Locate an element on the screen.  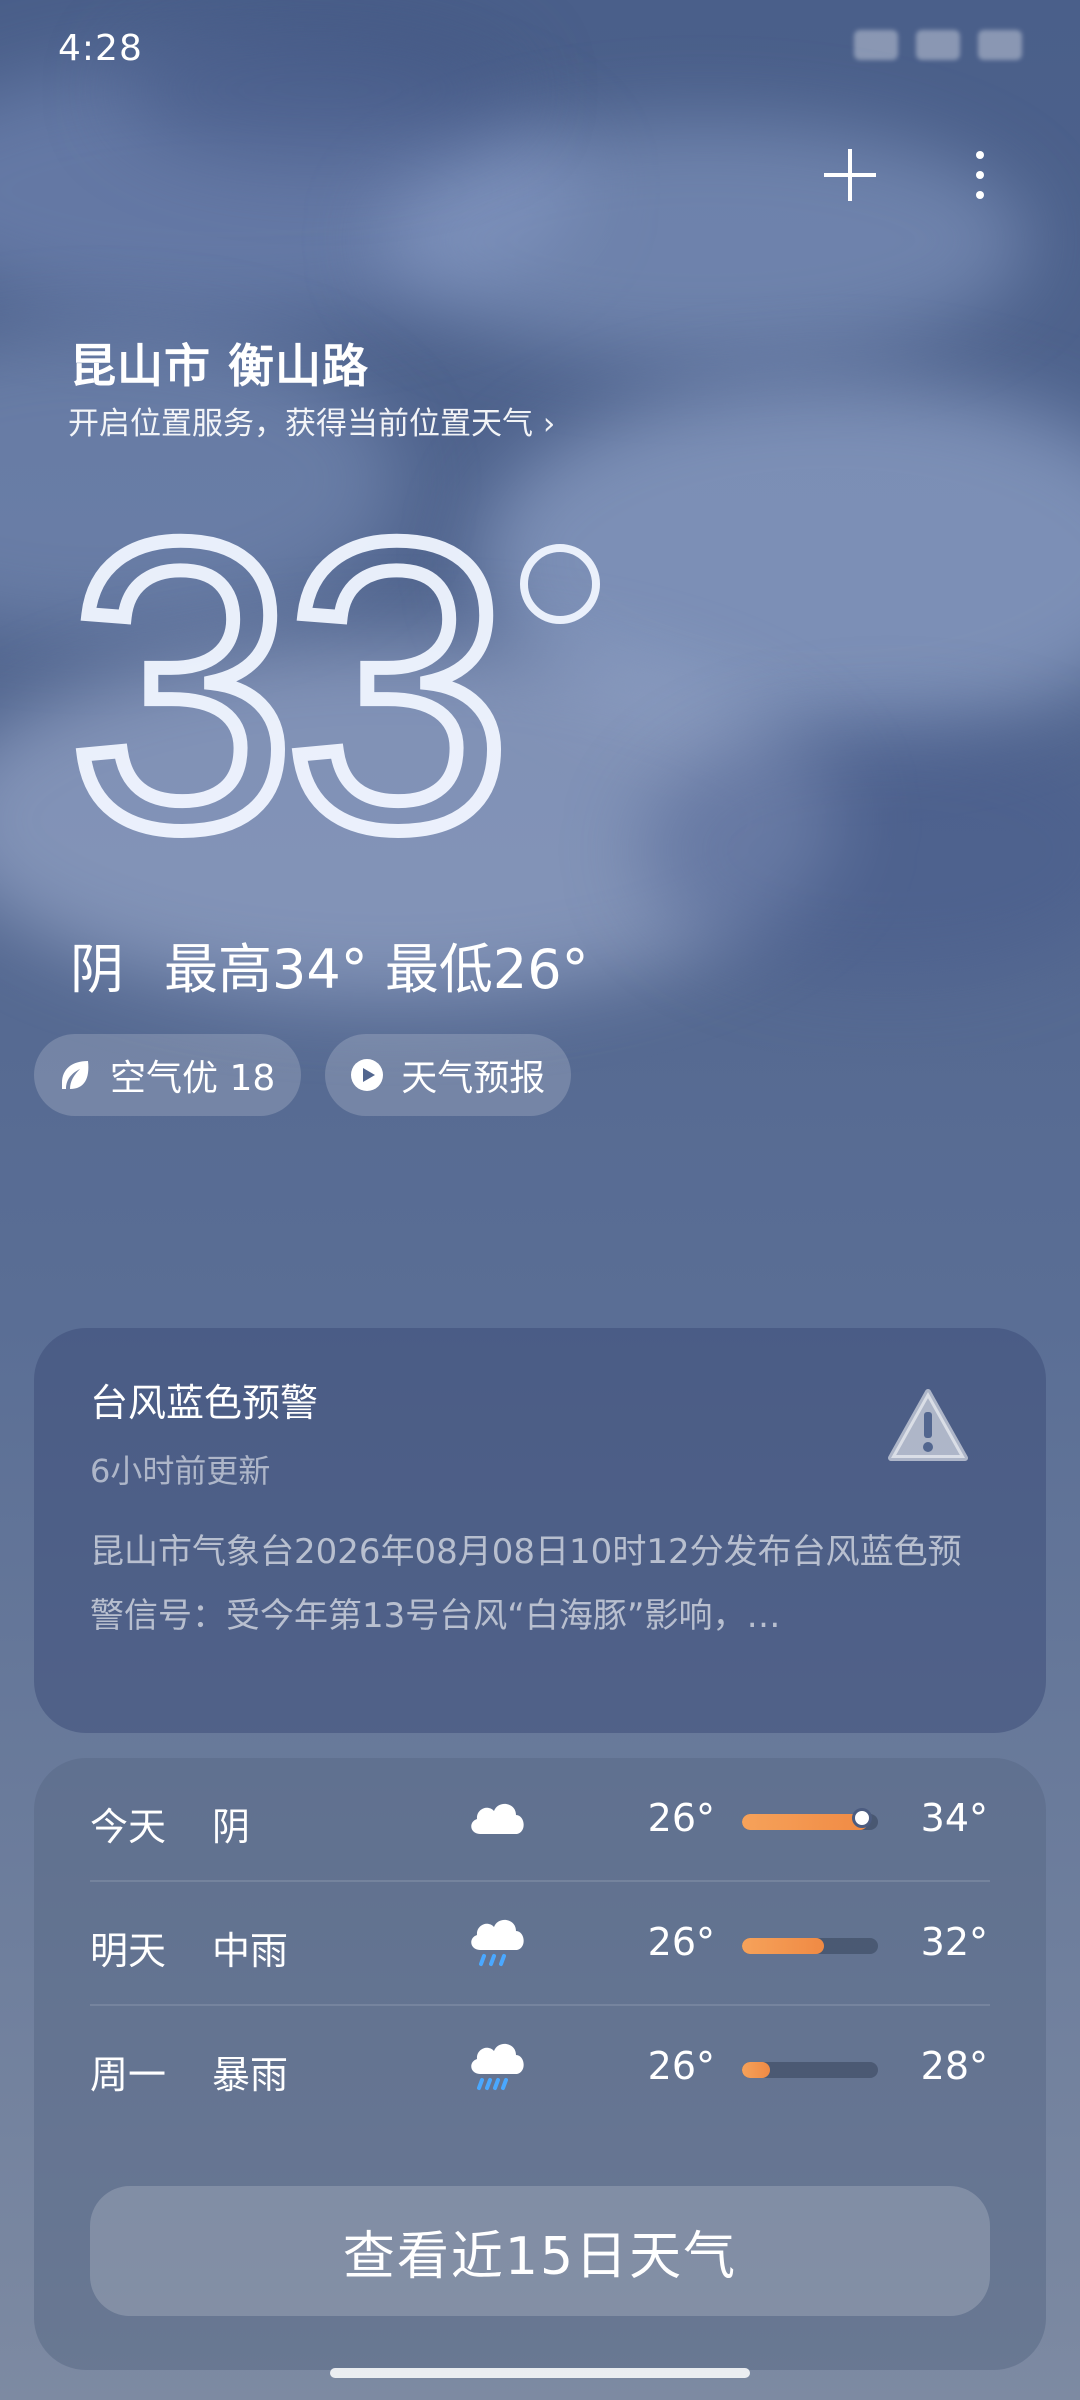
warning-icon is located at coordinates (928, 1425).